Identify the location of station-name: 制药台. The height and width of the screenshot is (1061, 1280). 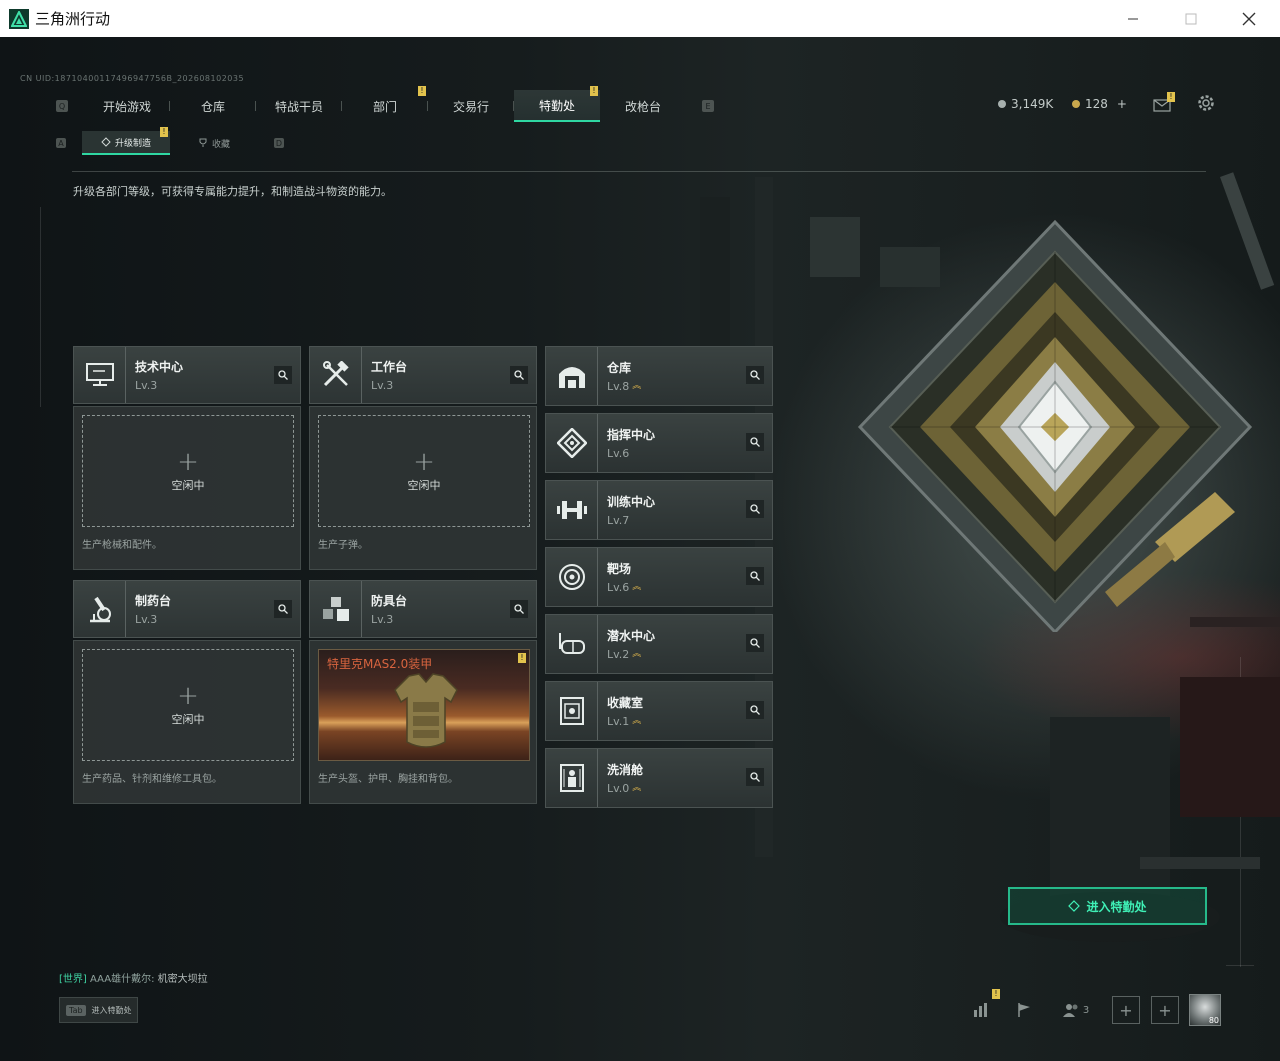
(153, 601).